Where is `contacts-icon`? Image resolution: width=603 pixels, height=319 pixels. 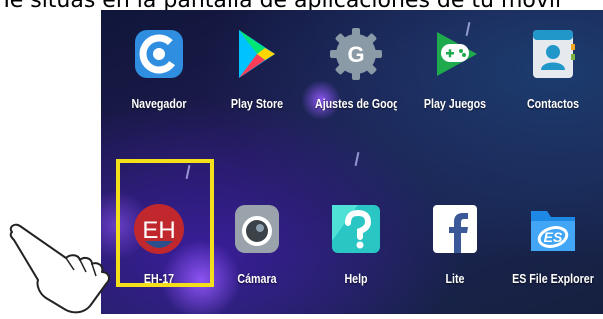
contacts-icon is located at coordinates (553, 54).